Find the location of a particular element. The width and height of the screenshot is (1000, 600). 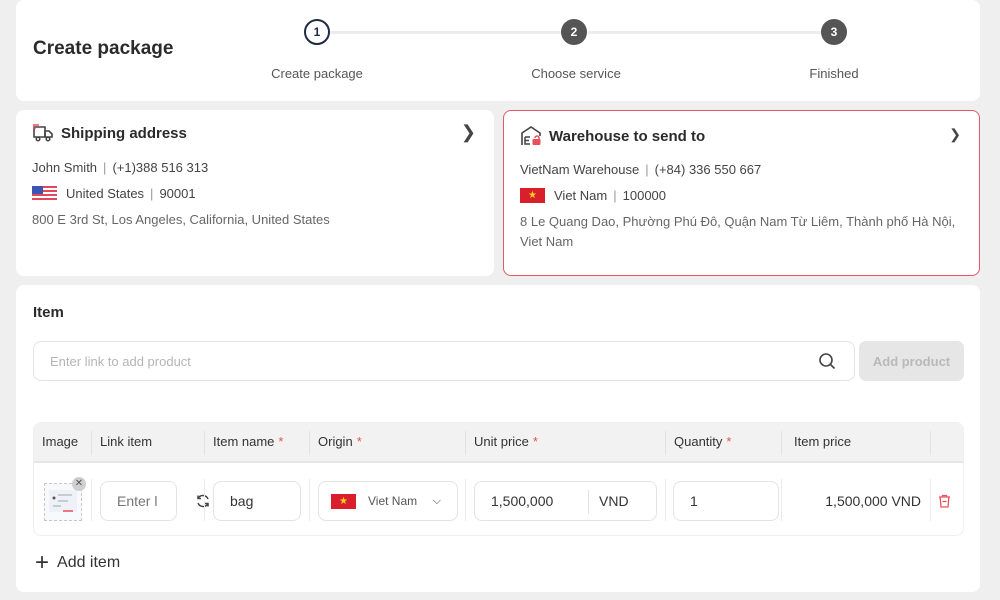

shipping-name: John Smith is located at coordinates (65, 167).